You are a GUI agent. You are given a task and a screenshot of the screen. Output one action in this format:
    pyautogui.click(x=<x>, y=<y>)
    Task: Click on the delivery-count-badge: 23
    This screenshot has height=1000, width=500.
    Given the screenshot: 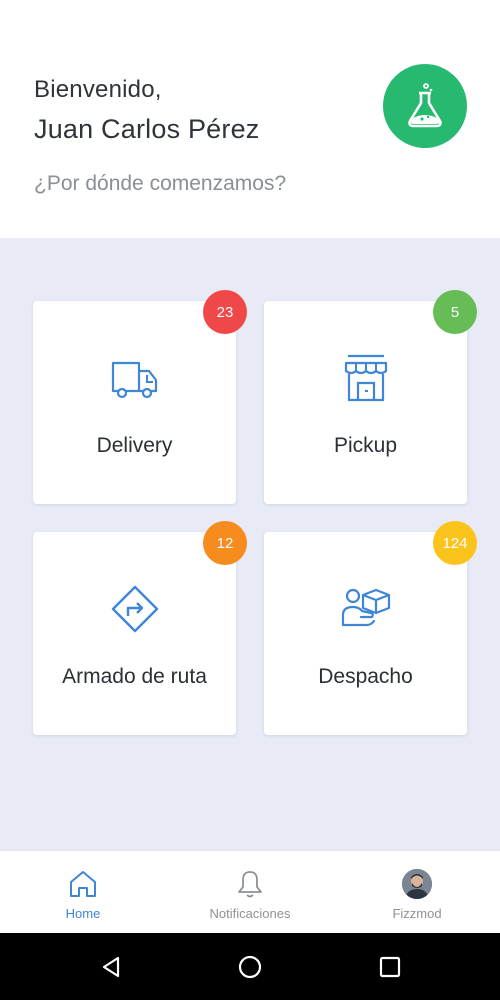 What is the action you would take?
    pyautogui.click(x=225, y=312)
    